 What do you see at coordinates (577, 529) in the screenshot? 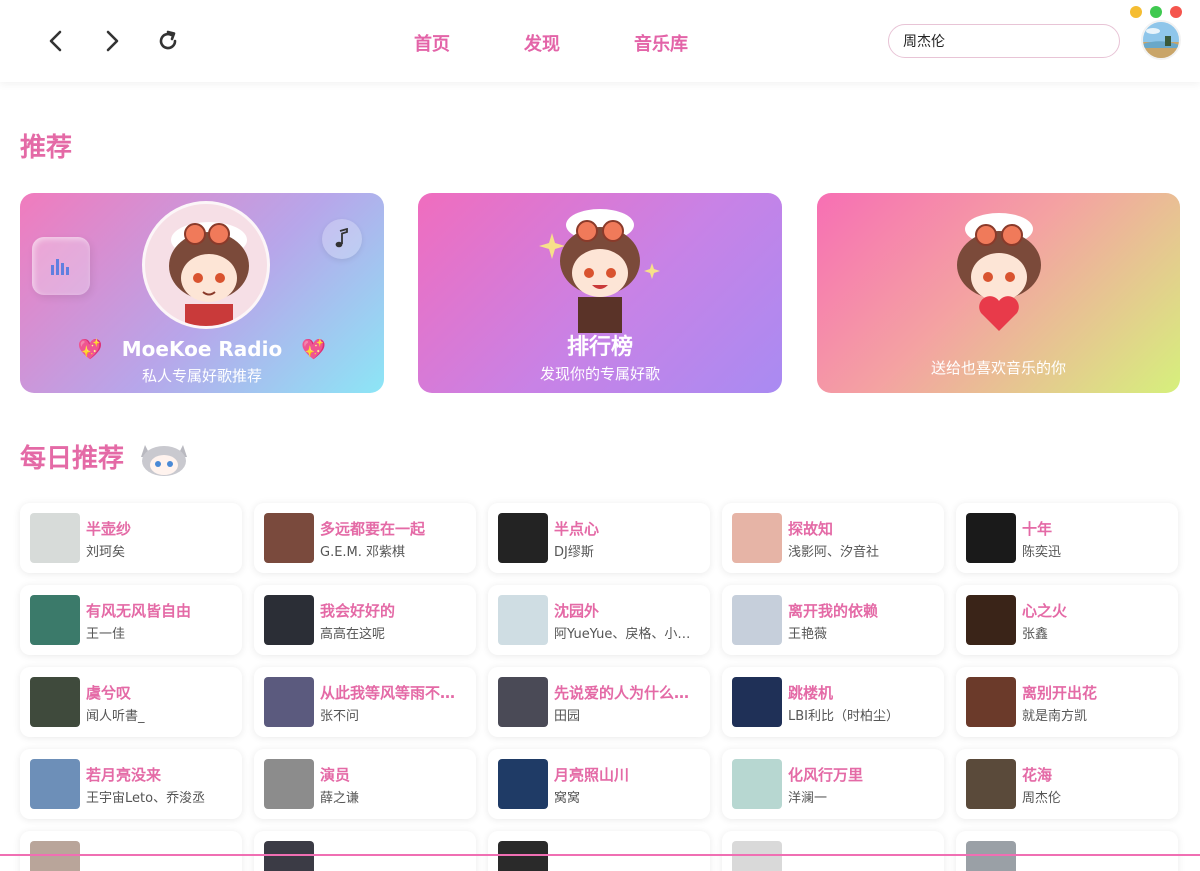
I see `song-title: 半点心` at bounding box center [577, 529].